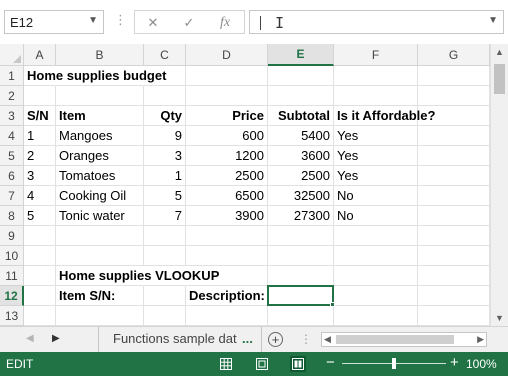 The height and width of the screenshot is (376, 508). I want to click on cell-e10, so click(301, 256).